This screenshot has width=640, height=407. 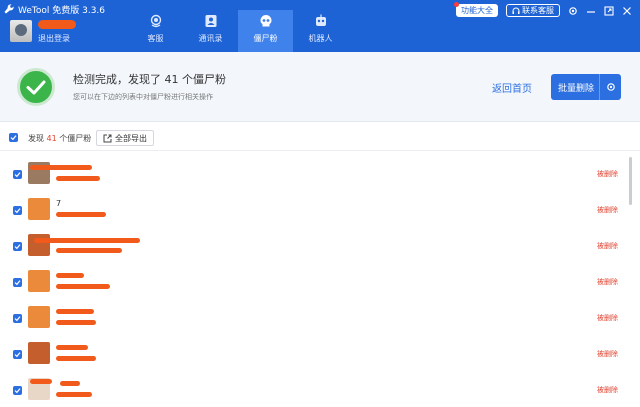 I want to click on features-button: 功能大全, so click(x=476, y=9).